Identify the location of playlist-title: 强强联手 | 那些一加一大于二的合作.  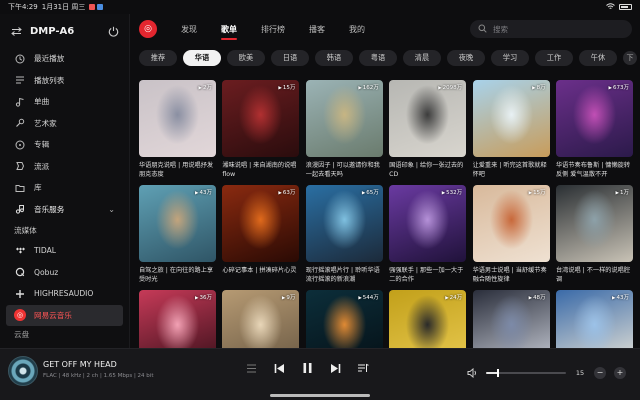
(427, 276).